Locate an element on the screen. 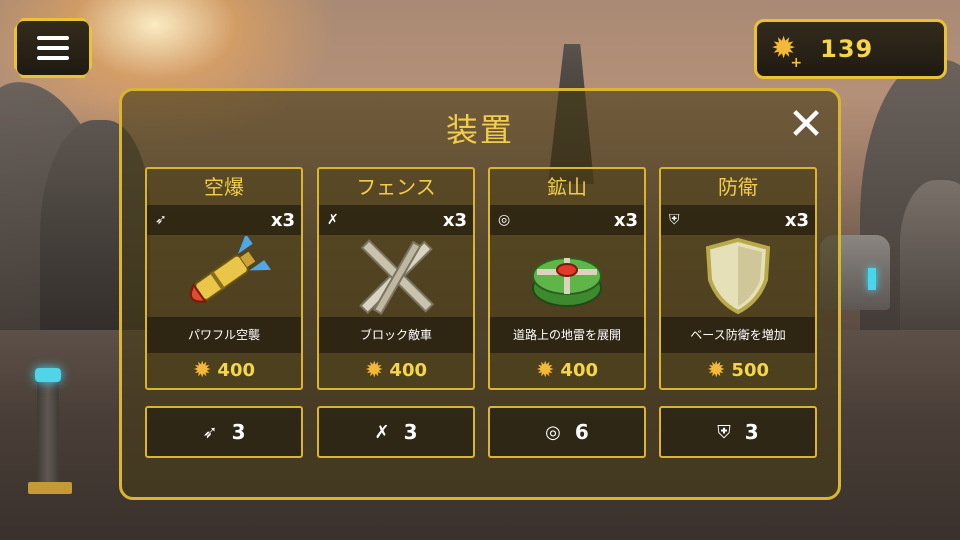  panel-title: 装置 is located at coordinates (479, 130).